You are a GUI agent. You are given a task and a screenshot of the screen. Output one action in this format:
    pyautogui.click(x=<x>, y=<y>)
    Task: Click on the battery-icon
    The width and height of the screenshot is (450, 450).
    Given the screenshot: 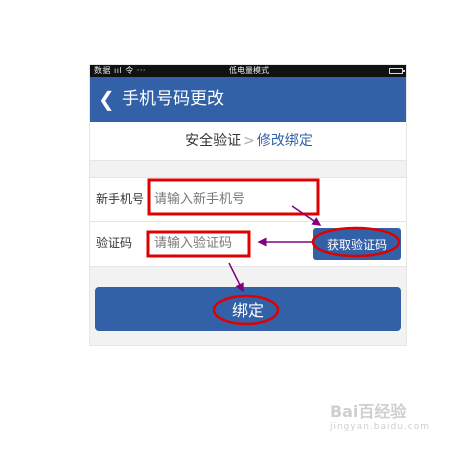 What is the action you would take?
    pyautogui.click(x=397, y=71)
    